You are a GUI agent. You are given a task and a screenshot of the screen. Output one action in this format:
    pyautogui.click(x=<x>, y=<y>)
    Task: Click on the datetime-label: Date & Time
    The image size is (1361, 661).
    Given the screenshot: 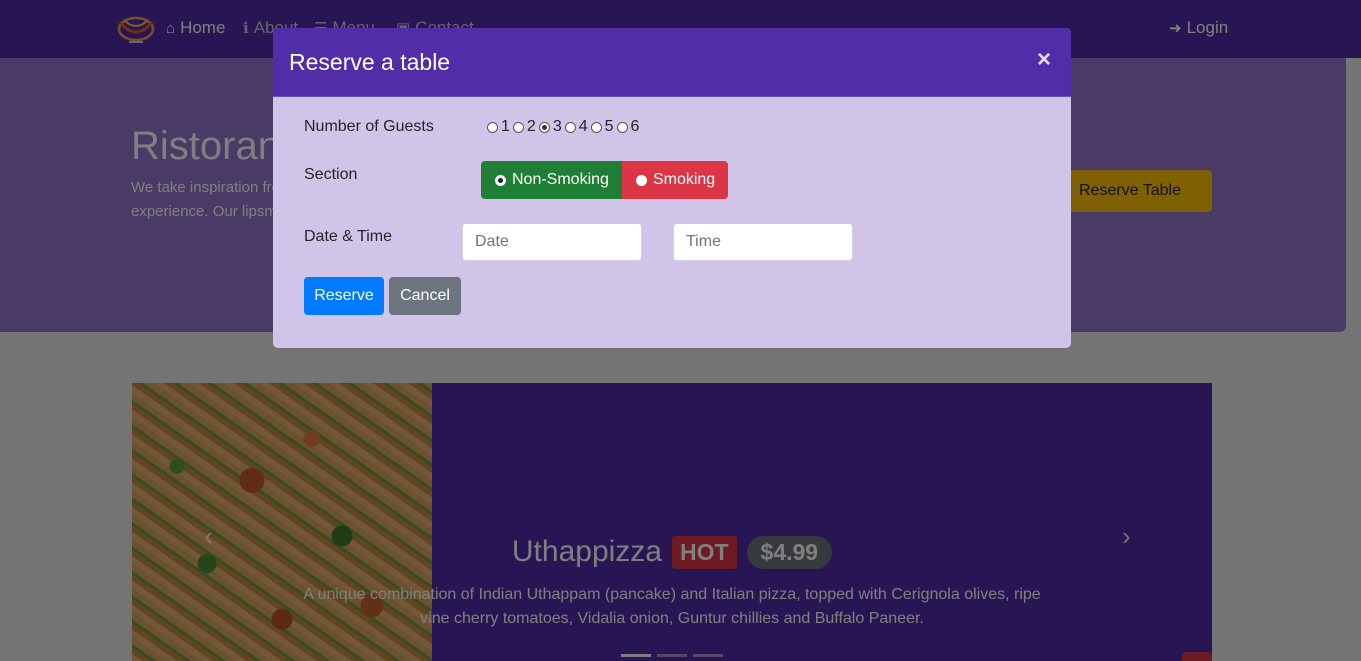 What is the action you would take?
    pyautogui.click(x=348, y=236)
    